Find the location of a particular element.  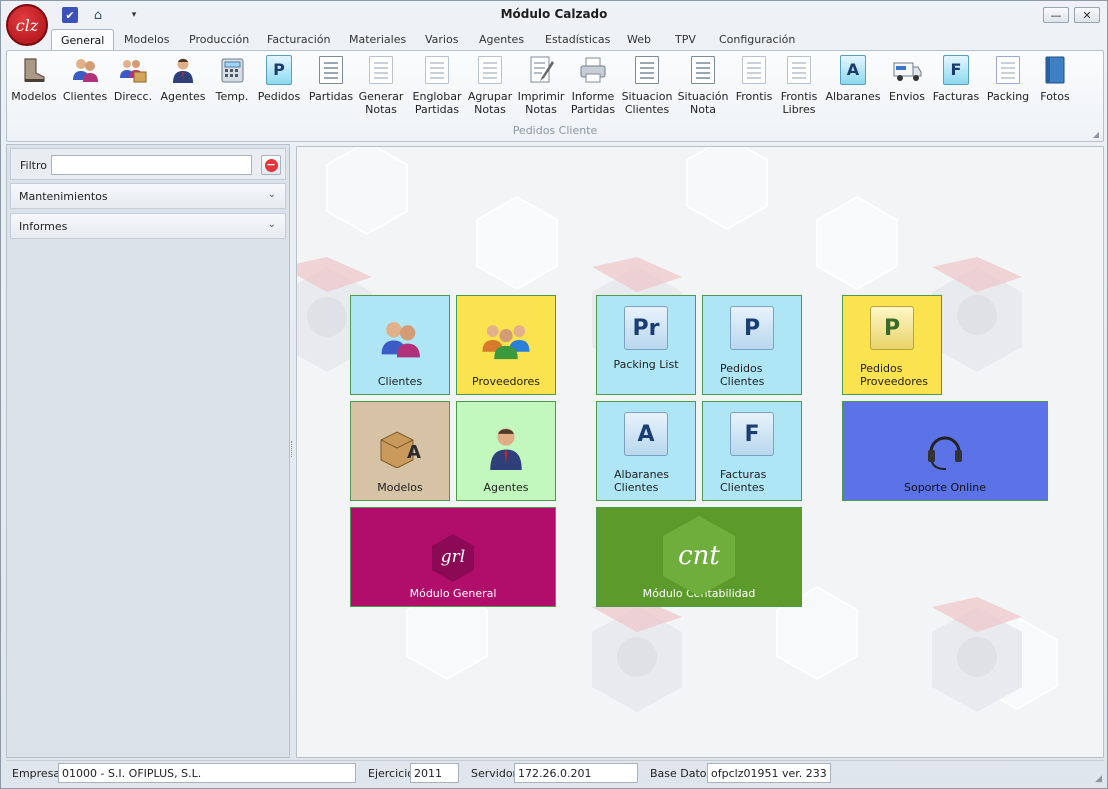

filter-label: Filtro is located at coordinates (33, 165).